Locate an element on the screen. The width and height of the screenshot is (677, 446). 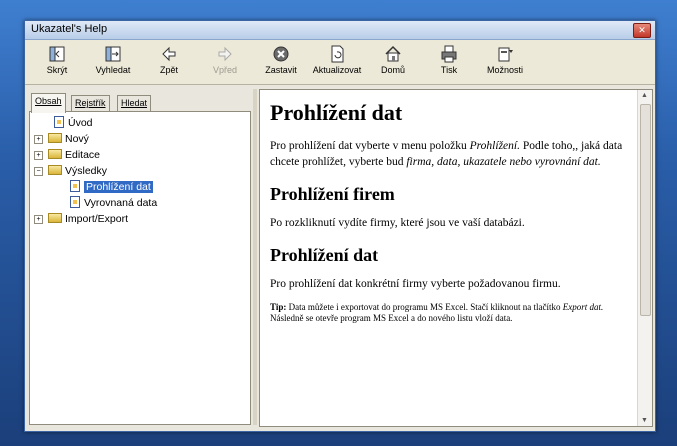
hide-button: Skrýt is located at coordinates (57, 62).